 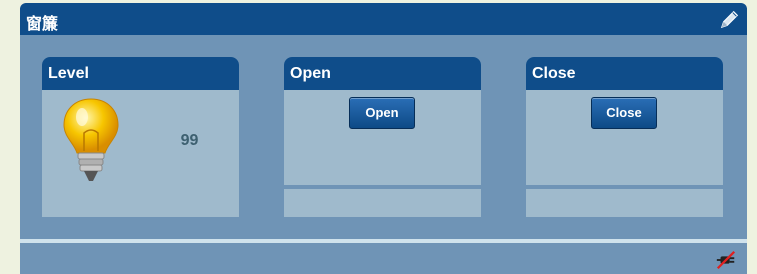 I want to click on widget-title: 窗簾, so click(x=42, y=24).